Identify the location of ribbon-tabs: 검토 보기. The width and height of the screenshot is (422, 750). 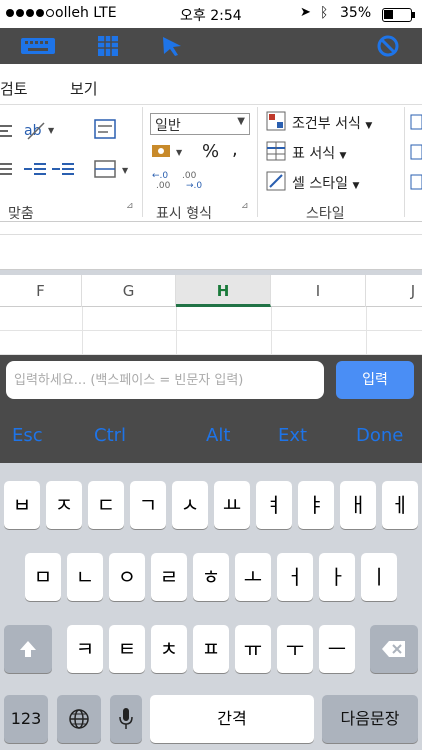
(211, 84).